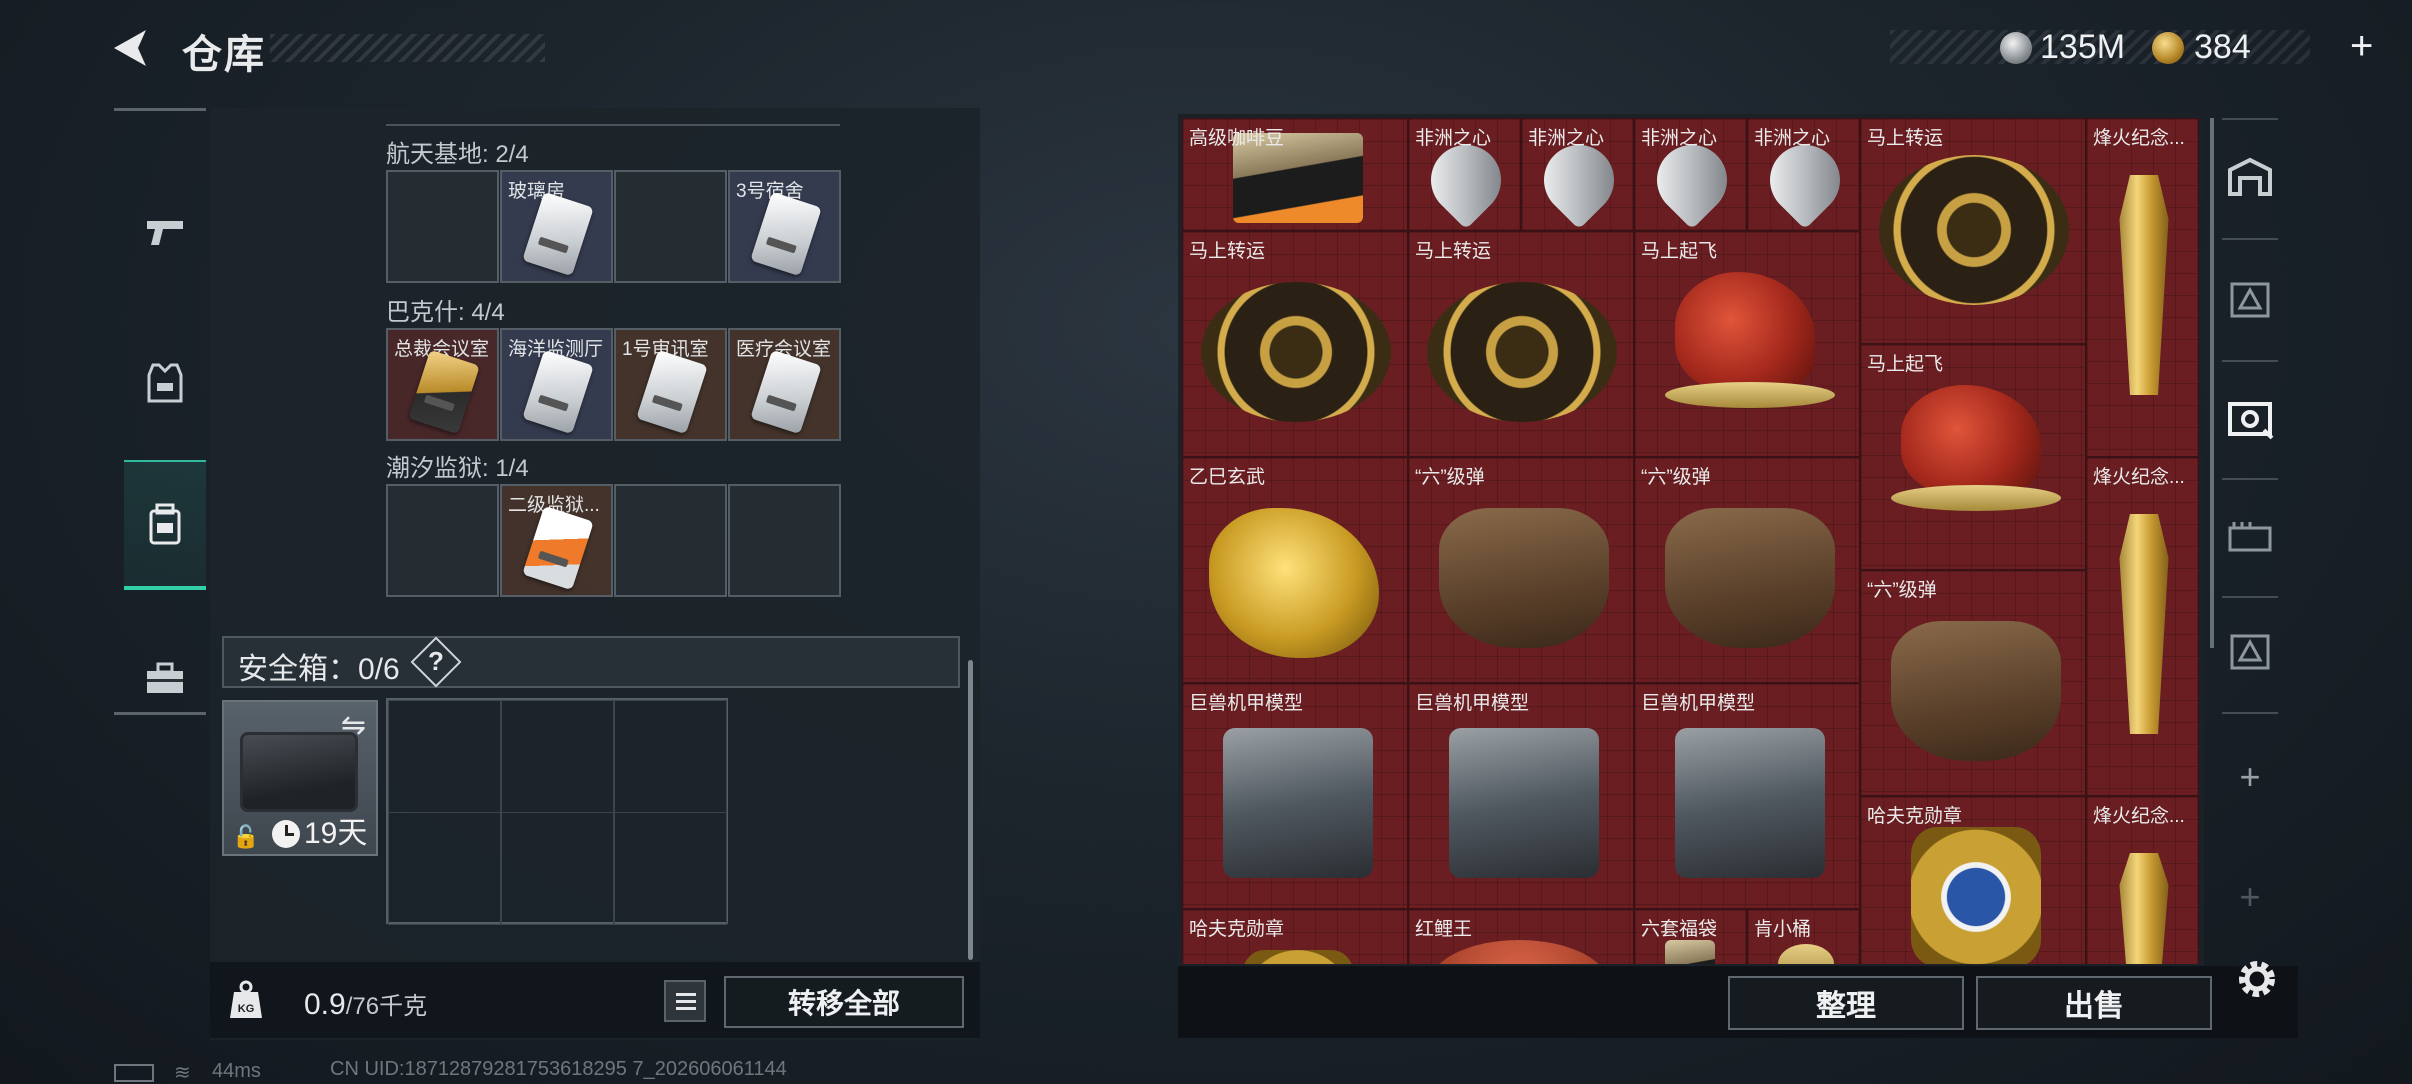  What do you see at coordinates (1676, 477) in the screenshot?
I see `item-label: “六”级弹` at bounding box center [1676, 477].